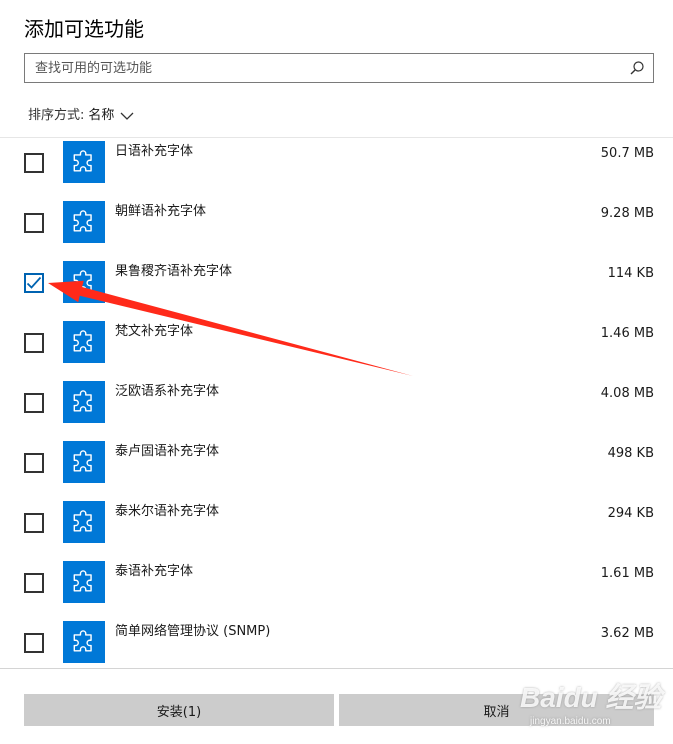 The image size is (673, 744). Describe the element at coordinates (627, 633) in the screenshot. I see `feature-size: 3.62 MB` at that location.